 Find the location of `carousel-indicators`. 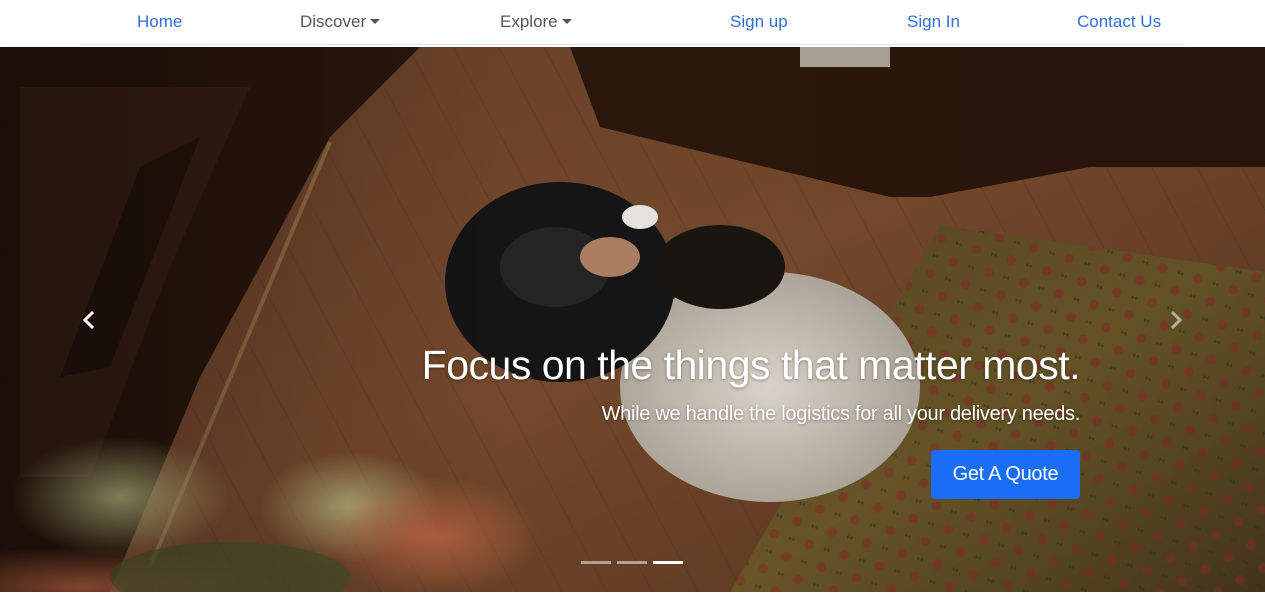

carousel-indicators is located at coordinates (633, 563).